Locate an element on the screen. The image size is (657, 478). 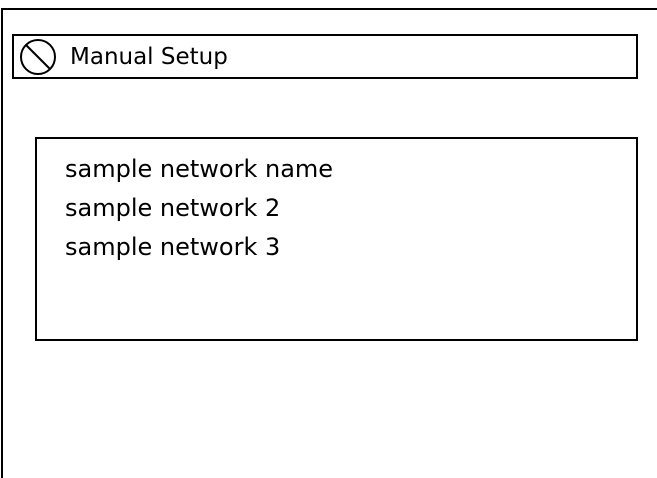
manual-setup-button: Manual Setup is located at coordinates (325, 56).